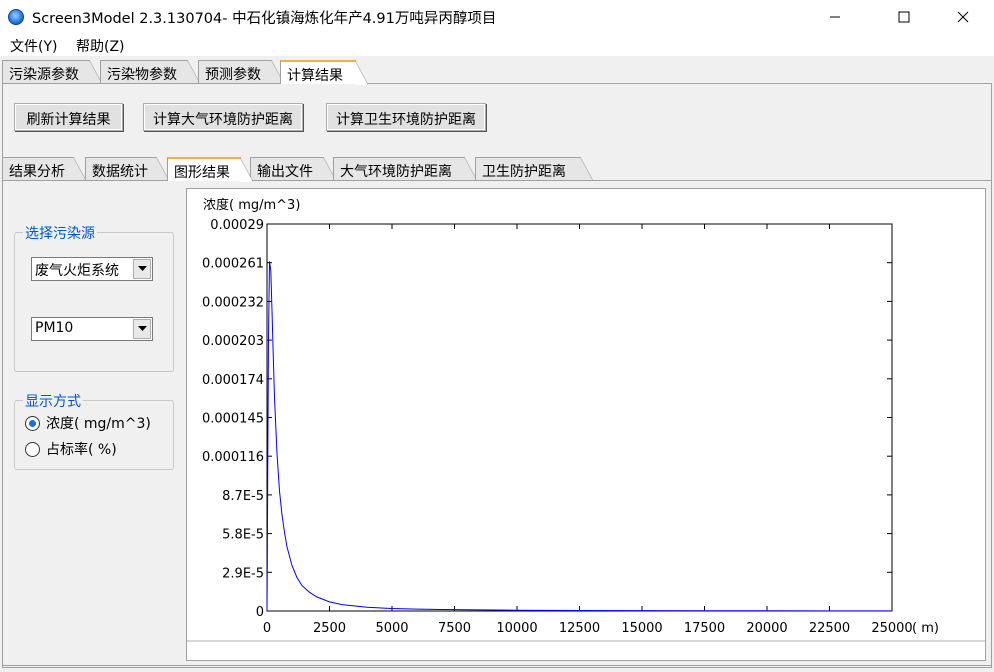 The height and width of the screenshot is (672, 994). I want to click on calc-atmospheric-distance-button: 计算大气环境防护距离, so click(223, 117).